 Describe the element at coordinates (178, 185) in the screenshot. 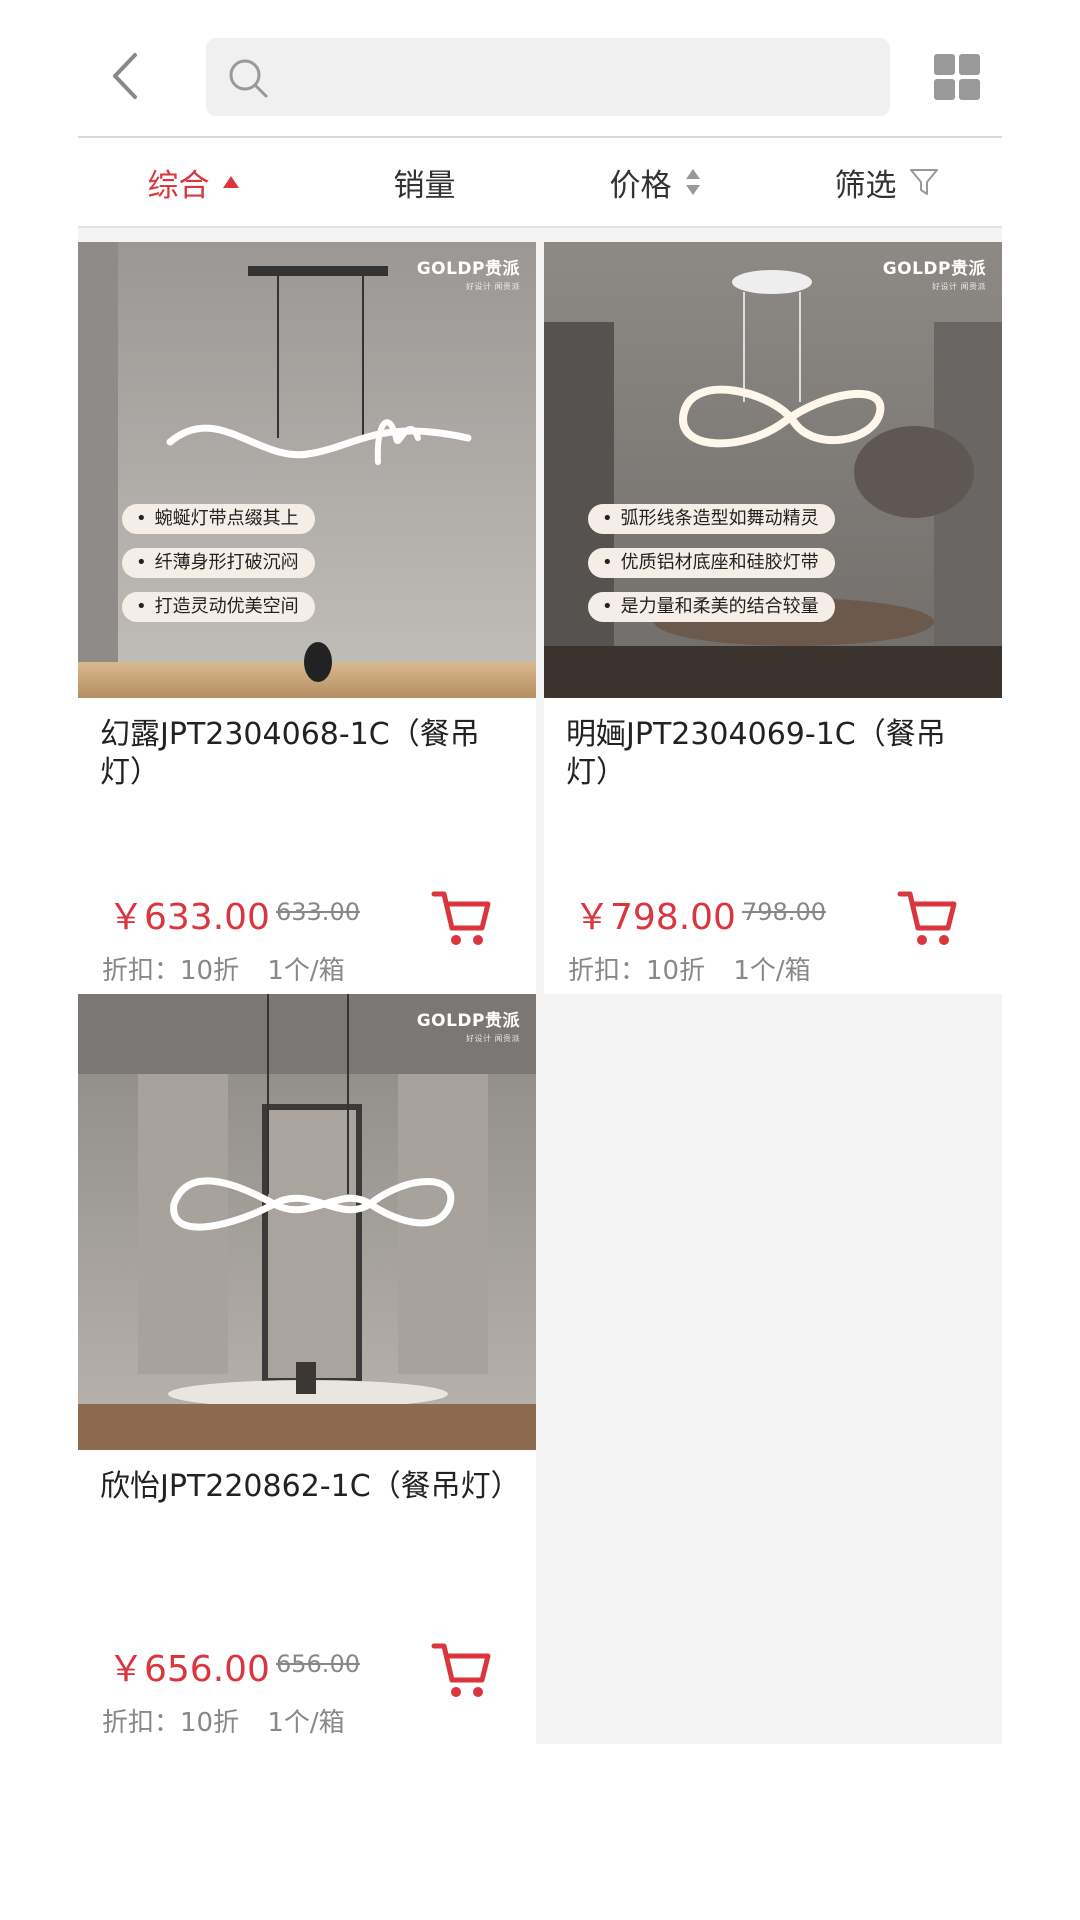

I see `sort-comprehensive-label: 综合` at that location.